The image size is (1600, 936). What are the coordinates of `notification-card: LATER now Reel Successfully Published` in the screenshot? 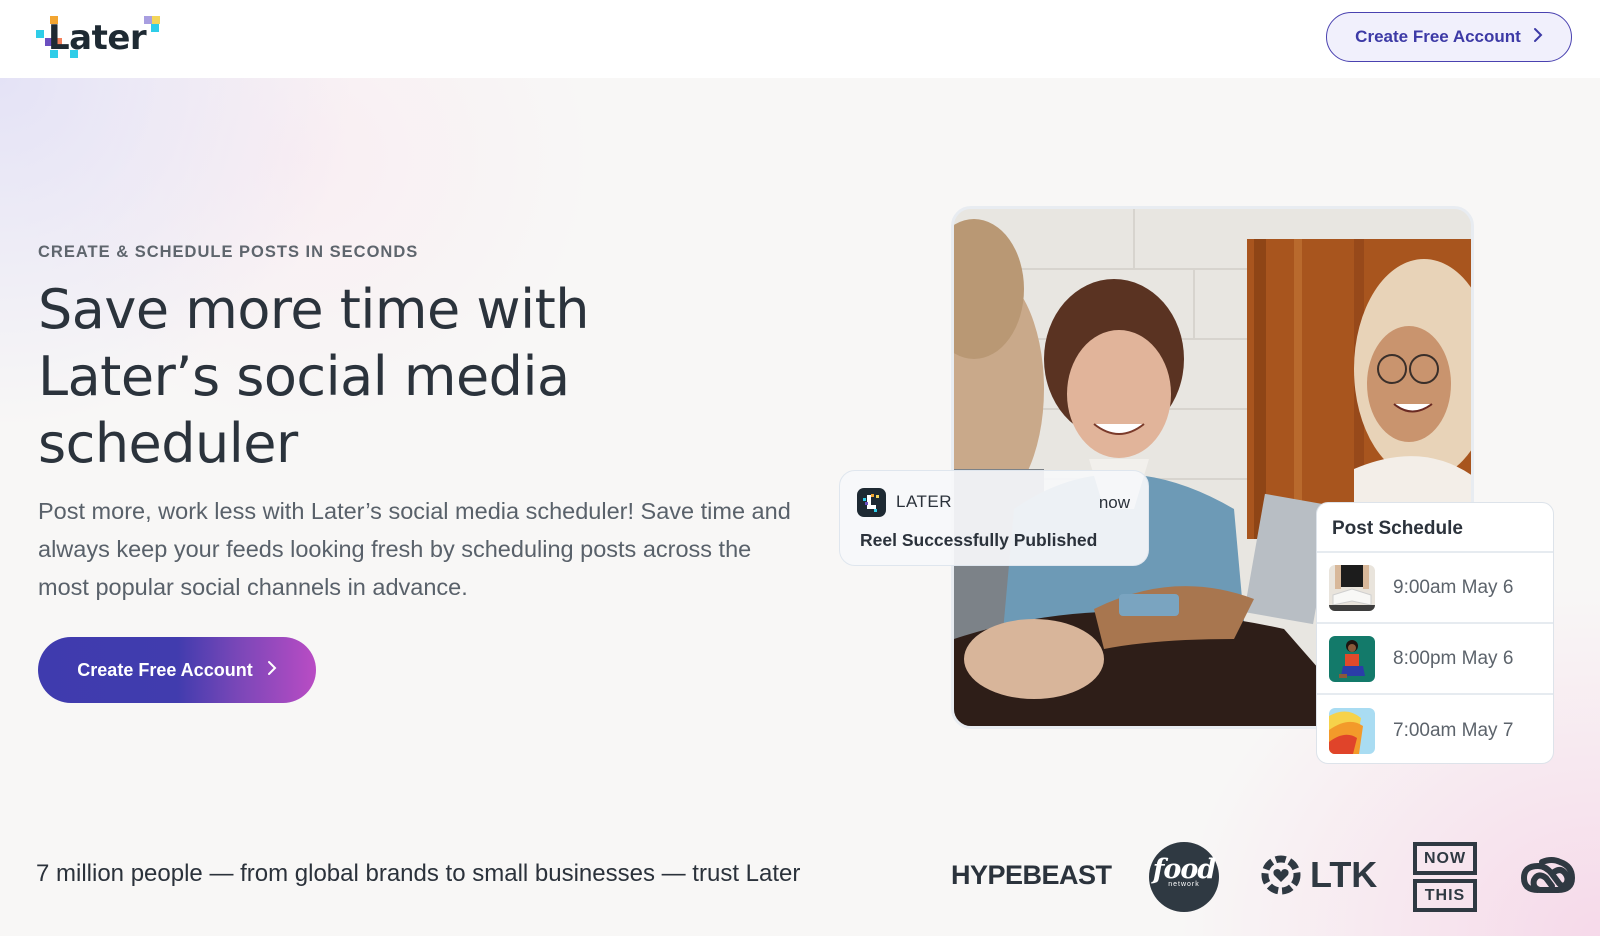 It's located at (994, 518).